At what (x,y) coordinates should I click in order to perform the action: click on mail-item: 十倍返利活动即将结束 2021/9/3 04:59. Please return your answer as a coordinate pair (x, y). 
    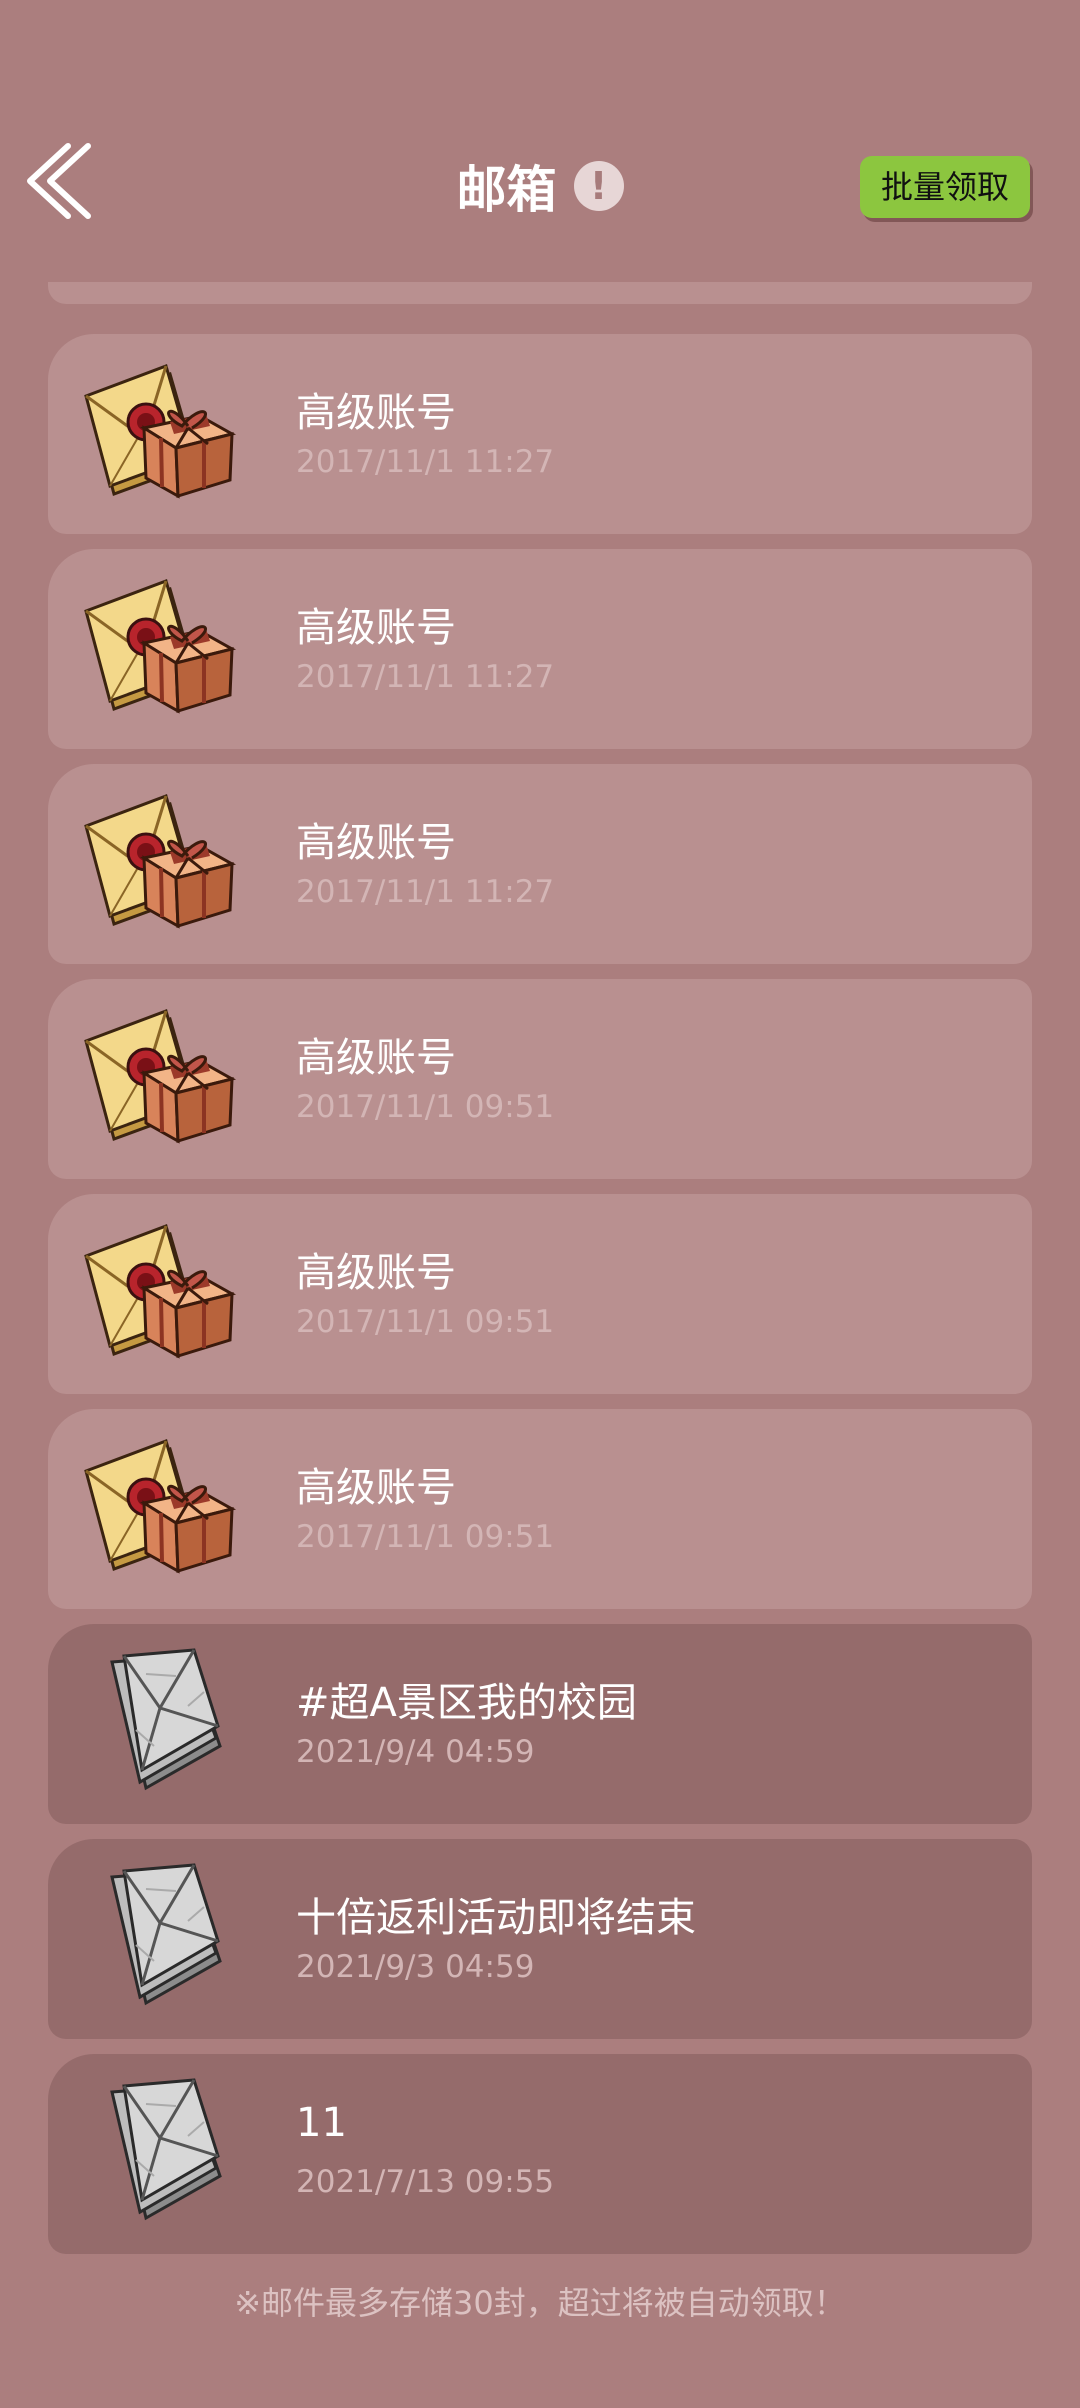
    Looking at the image, I should click on (540, 1939).